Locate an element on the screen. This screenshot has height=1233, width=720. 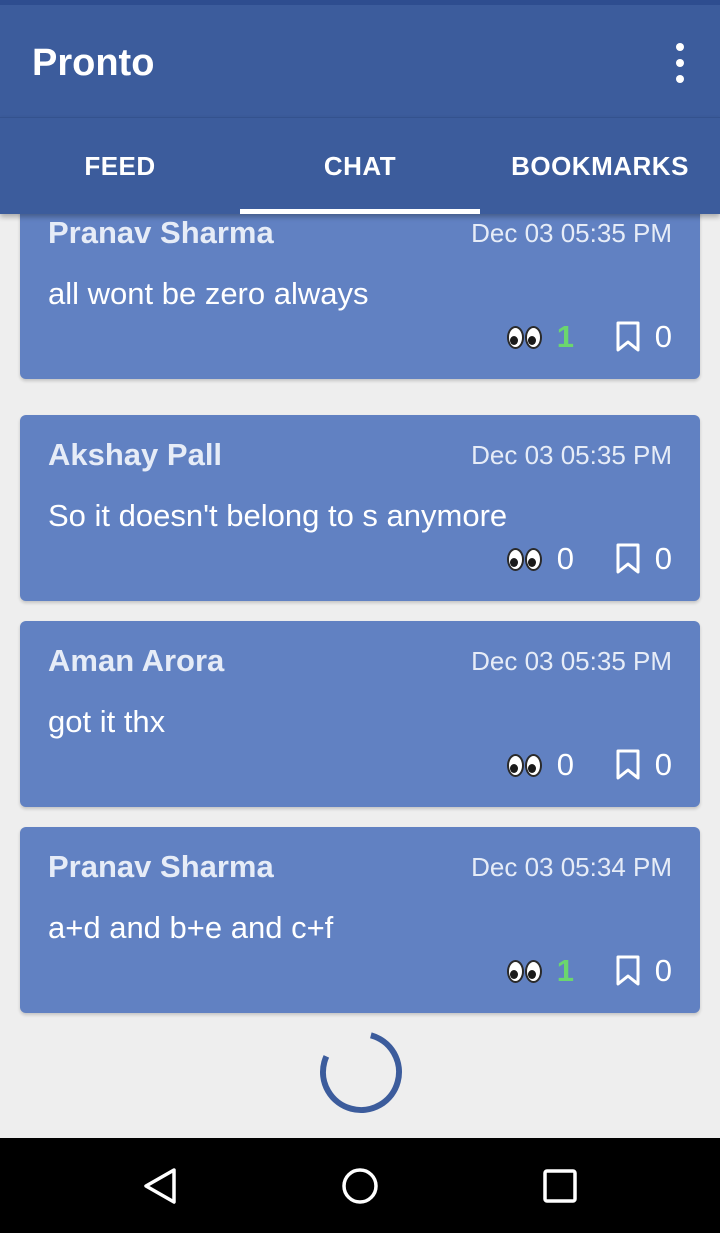
tab-feed: FEED is located at coordinates (120, 166).